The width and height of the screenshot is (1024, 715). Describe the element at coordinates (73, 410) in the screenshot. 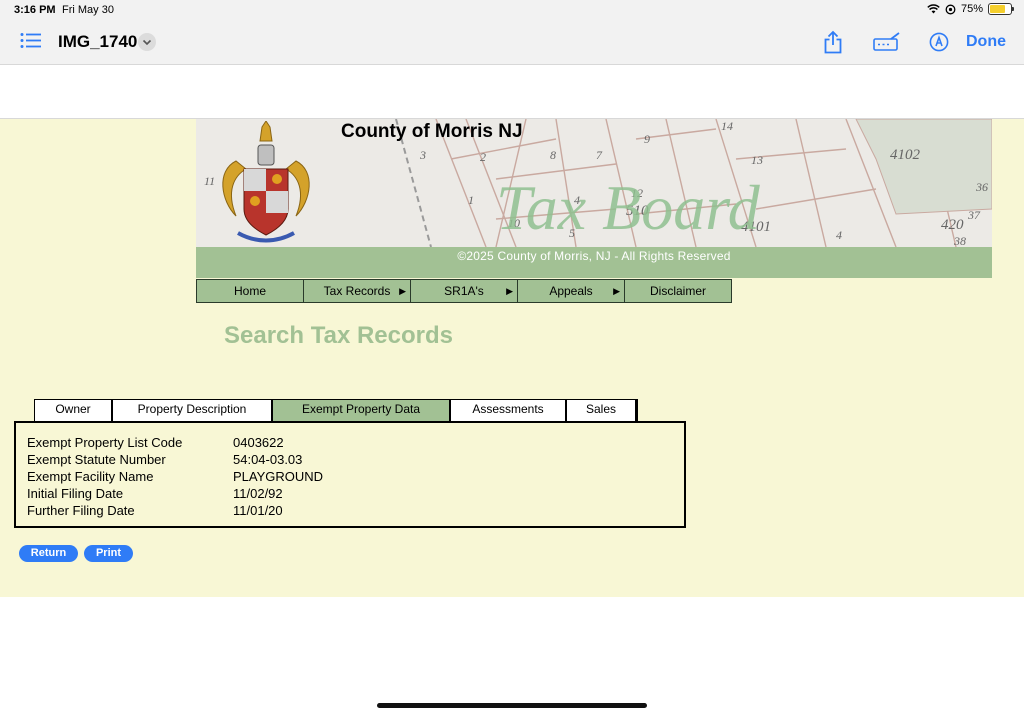

I see `tab-owner: Owner` at that location.